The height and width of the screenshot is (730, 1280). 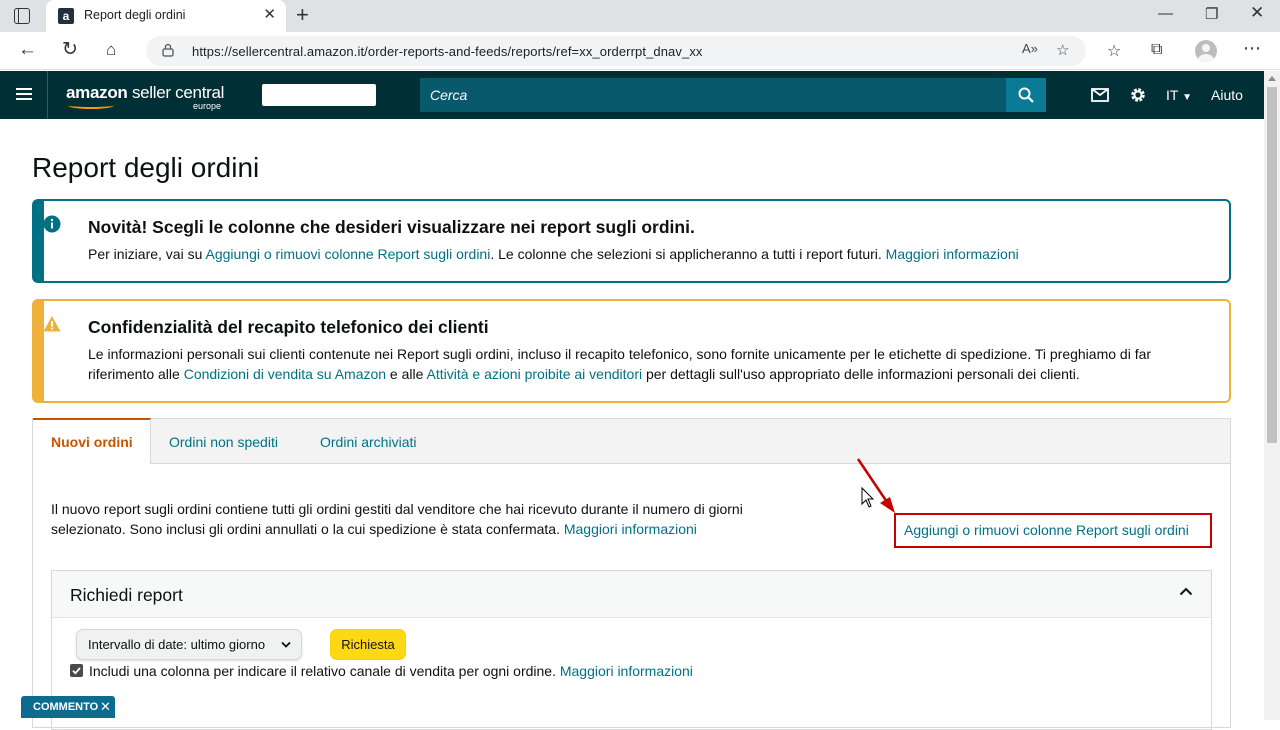 What do you see at coordinates (135, 15) in the screenshot?
I see `browser-tab-title: Report degli ordini` at bounding box center [135, 15].